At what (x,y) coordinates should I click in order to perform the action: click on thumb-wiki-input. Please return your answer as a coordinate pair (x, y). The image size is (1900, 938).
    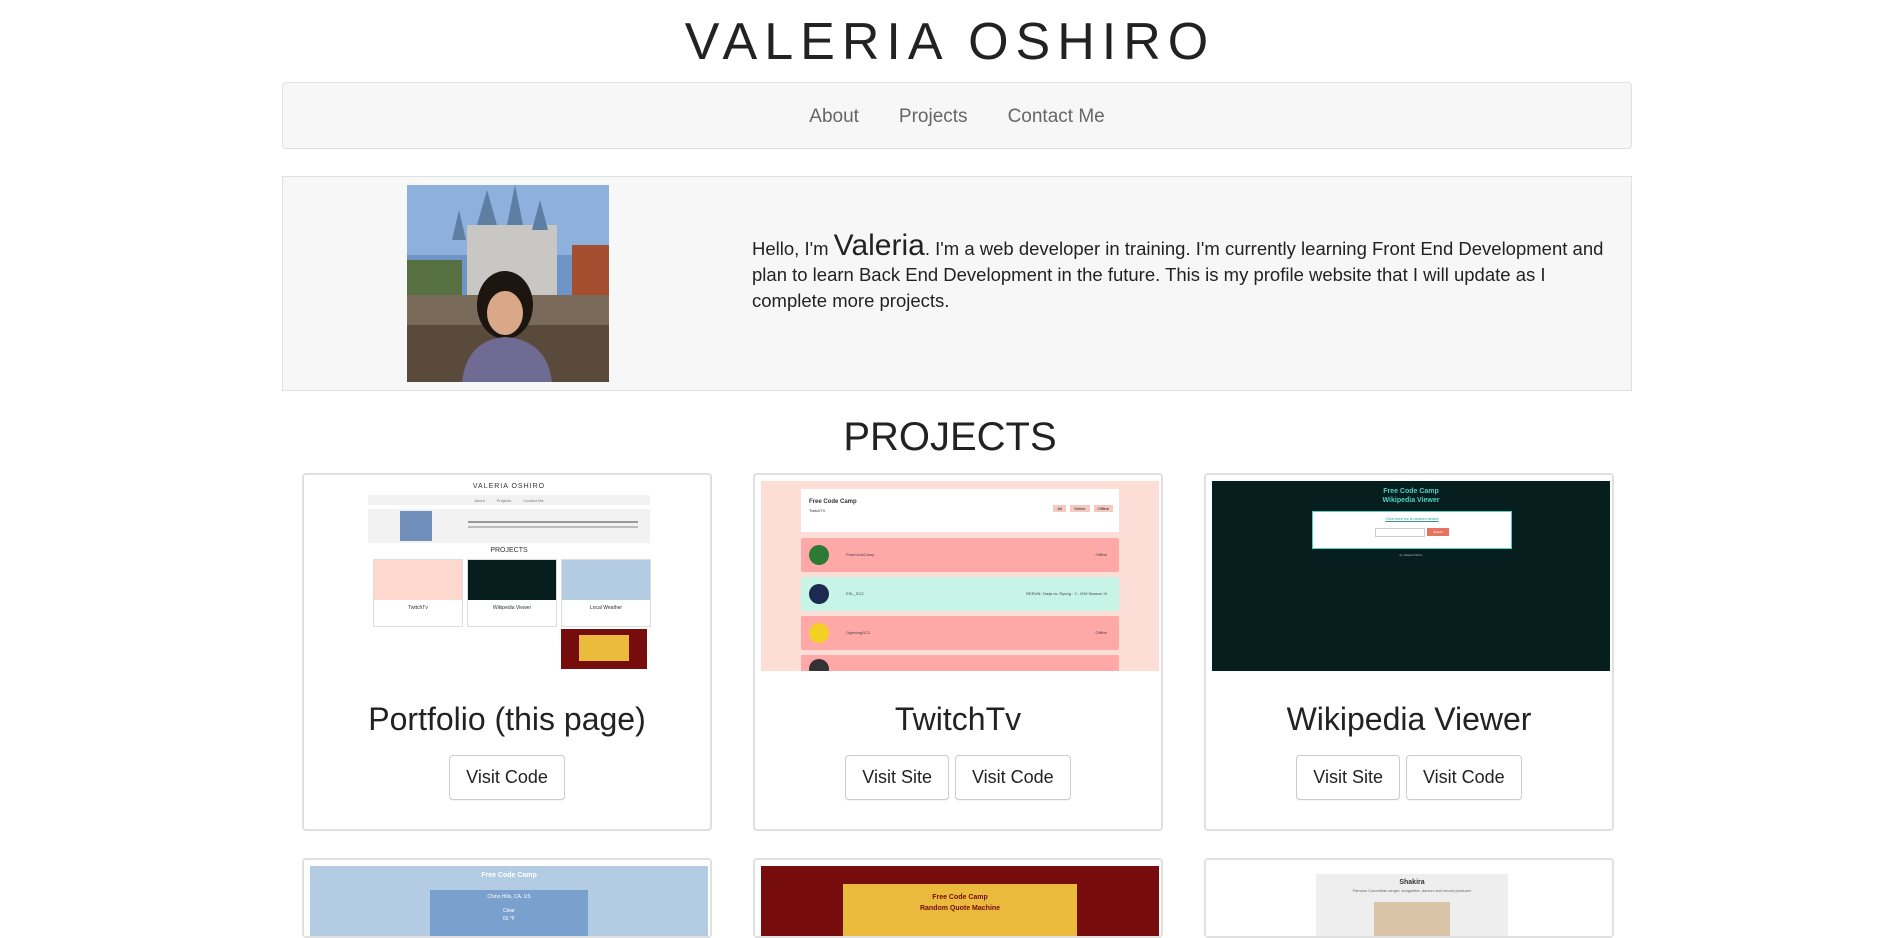
    Looking at the image, I should click on (1400, 532).